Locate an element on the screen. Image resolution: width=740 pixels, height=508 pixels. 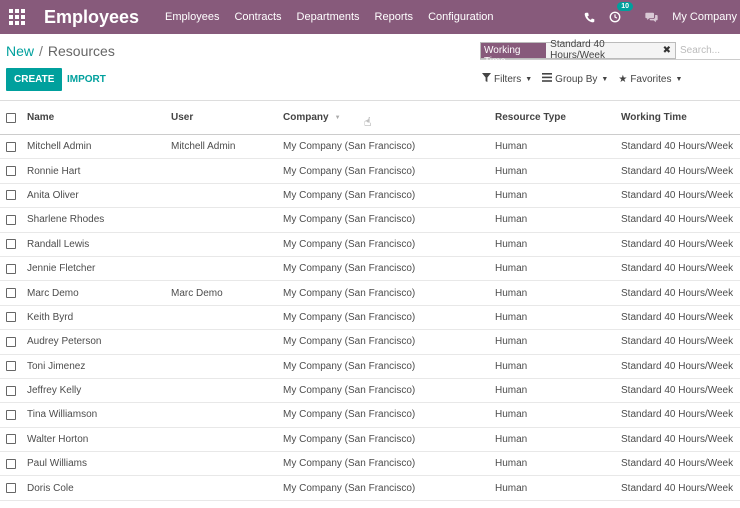
cell-name: Mitchell Admin is located at coordinates (59, 147).